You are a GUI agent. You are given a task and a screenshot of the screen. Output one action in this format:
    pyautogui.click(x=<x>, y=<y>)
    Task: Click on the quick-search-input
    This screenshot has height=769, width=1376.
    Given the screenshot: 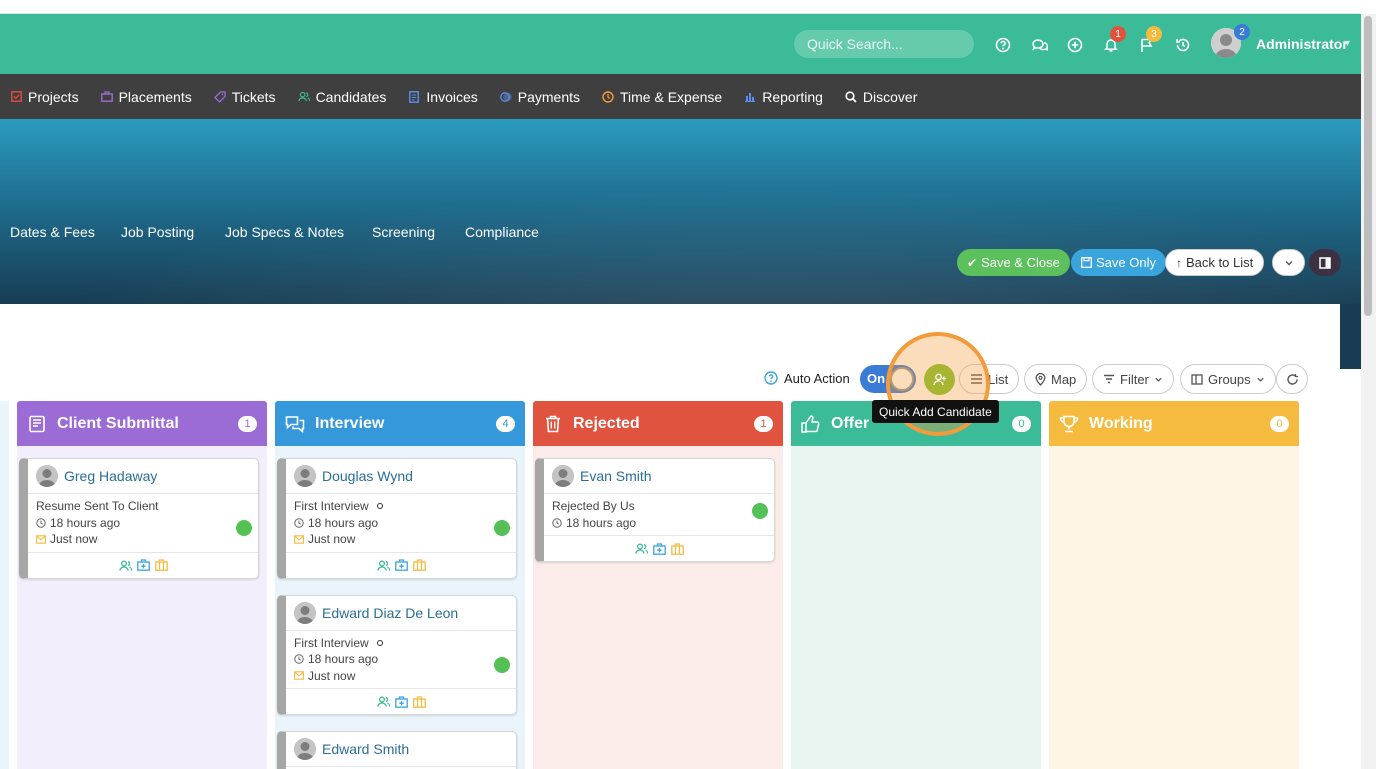 What is the action you would take?
    pyautogui.click(x=884, y=44)
    